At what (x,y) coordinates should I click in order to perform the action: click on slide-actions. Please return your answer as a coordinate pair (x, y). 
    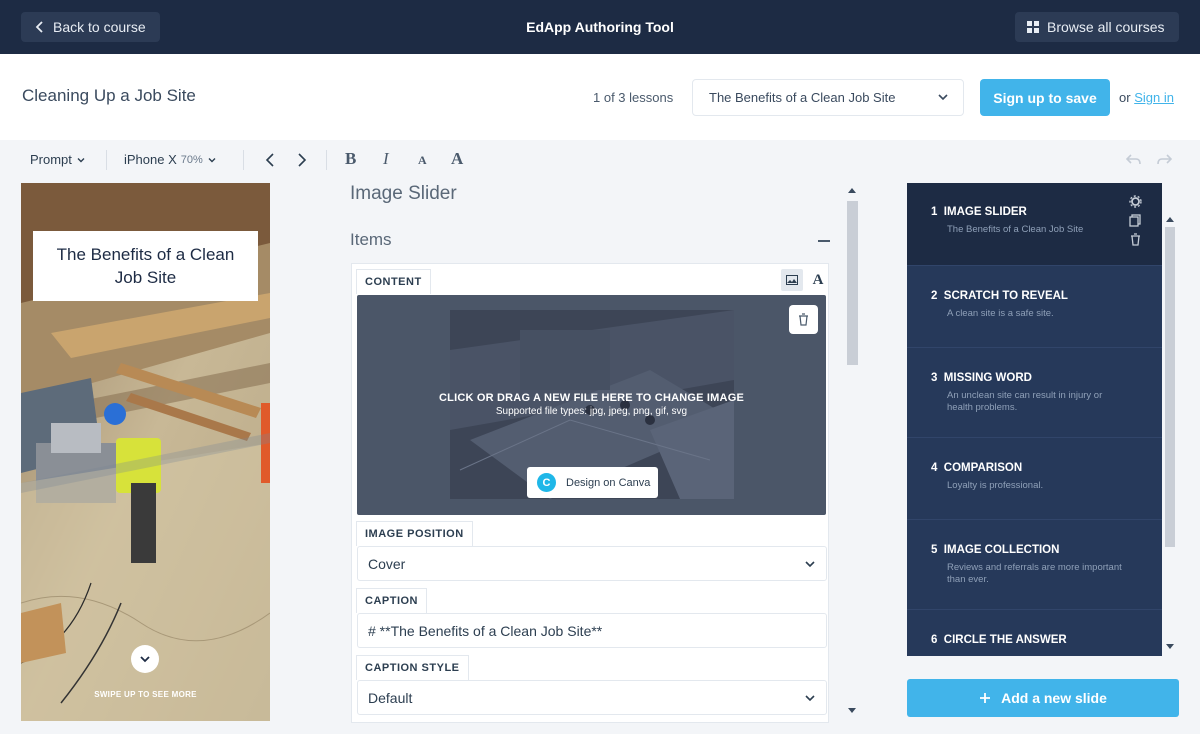
    Looking at the image, I should click on (1135, 220).